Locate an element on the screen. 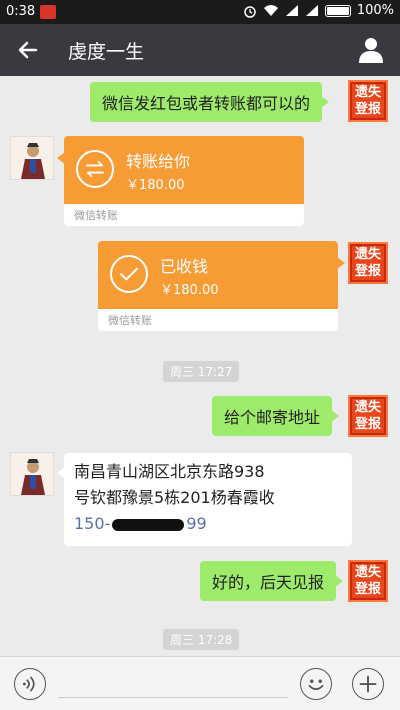  redaction-mark is located at coordinates (148, 524).